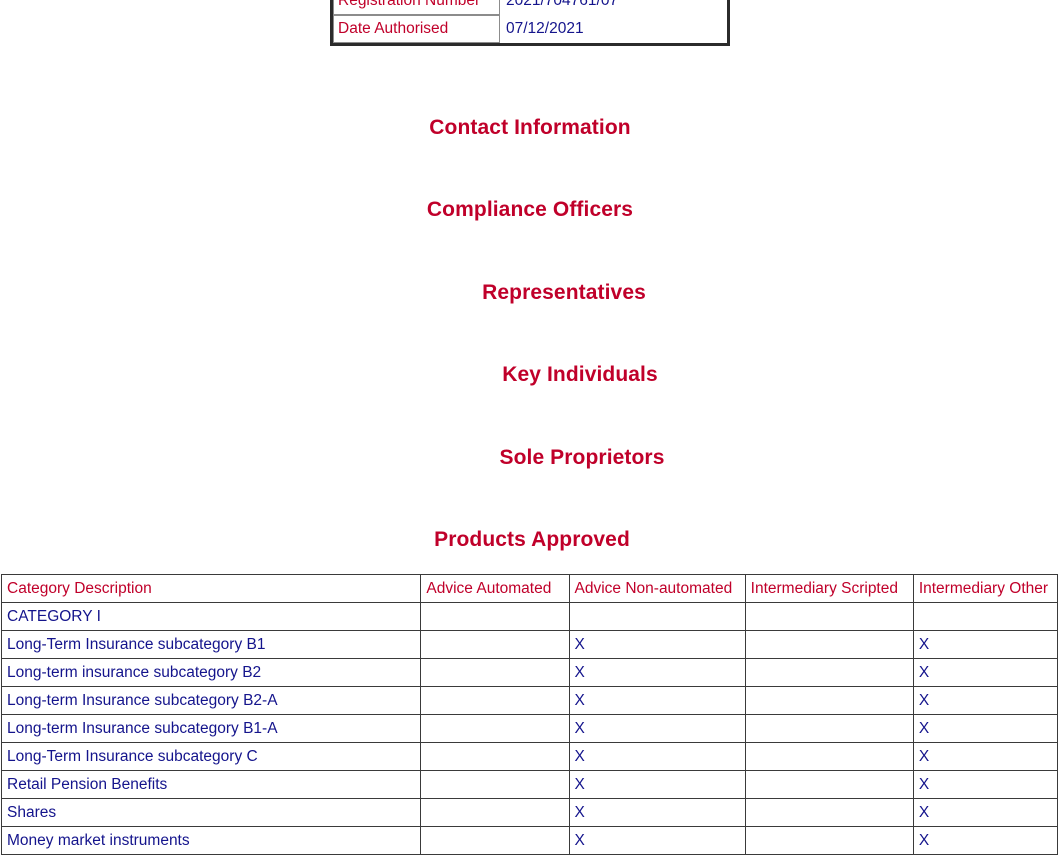 Image resolution: width=1060 pixels, height=867 pixels. I want to click on table-row: Long-Term Insurance subcategory C X X, so click(529, 756).